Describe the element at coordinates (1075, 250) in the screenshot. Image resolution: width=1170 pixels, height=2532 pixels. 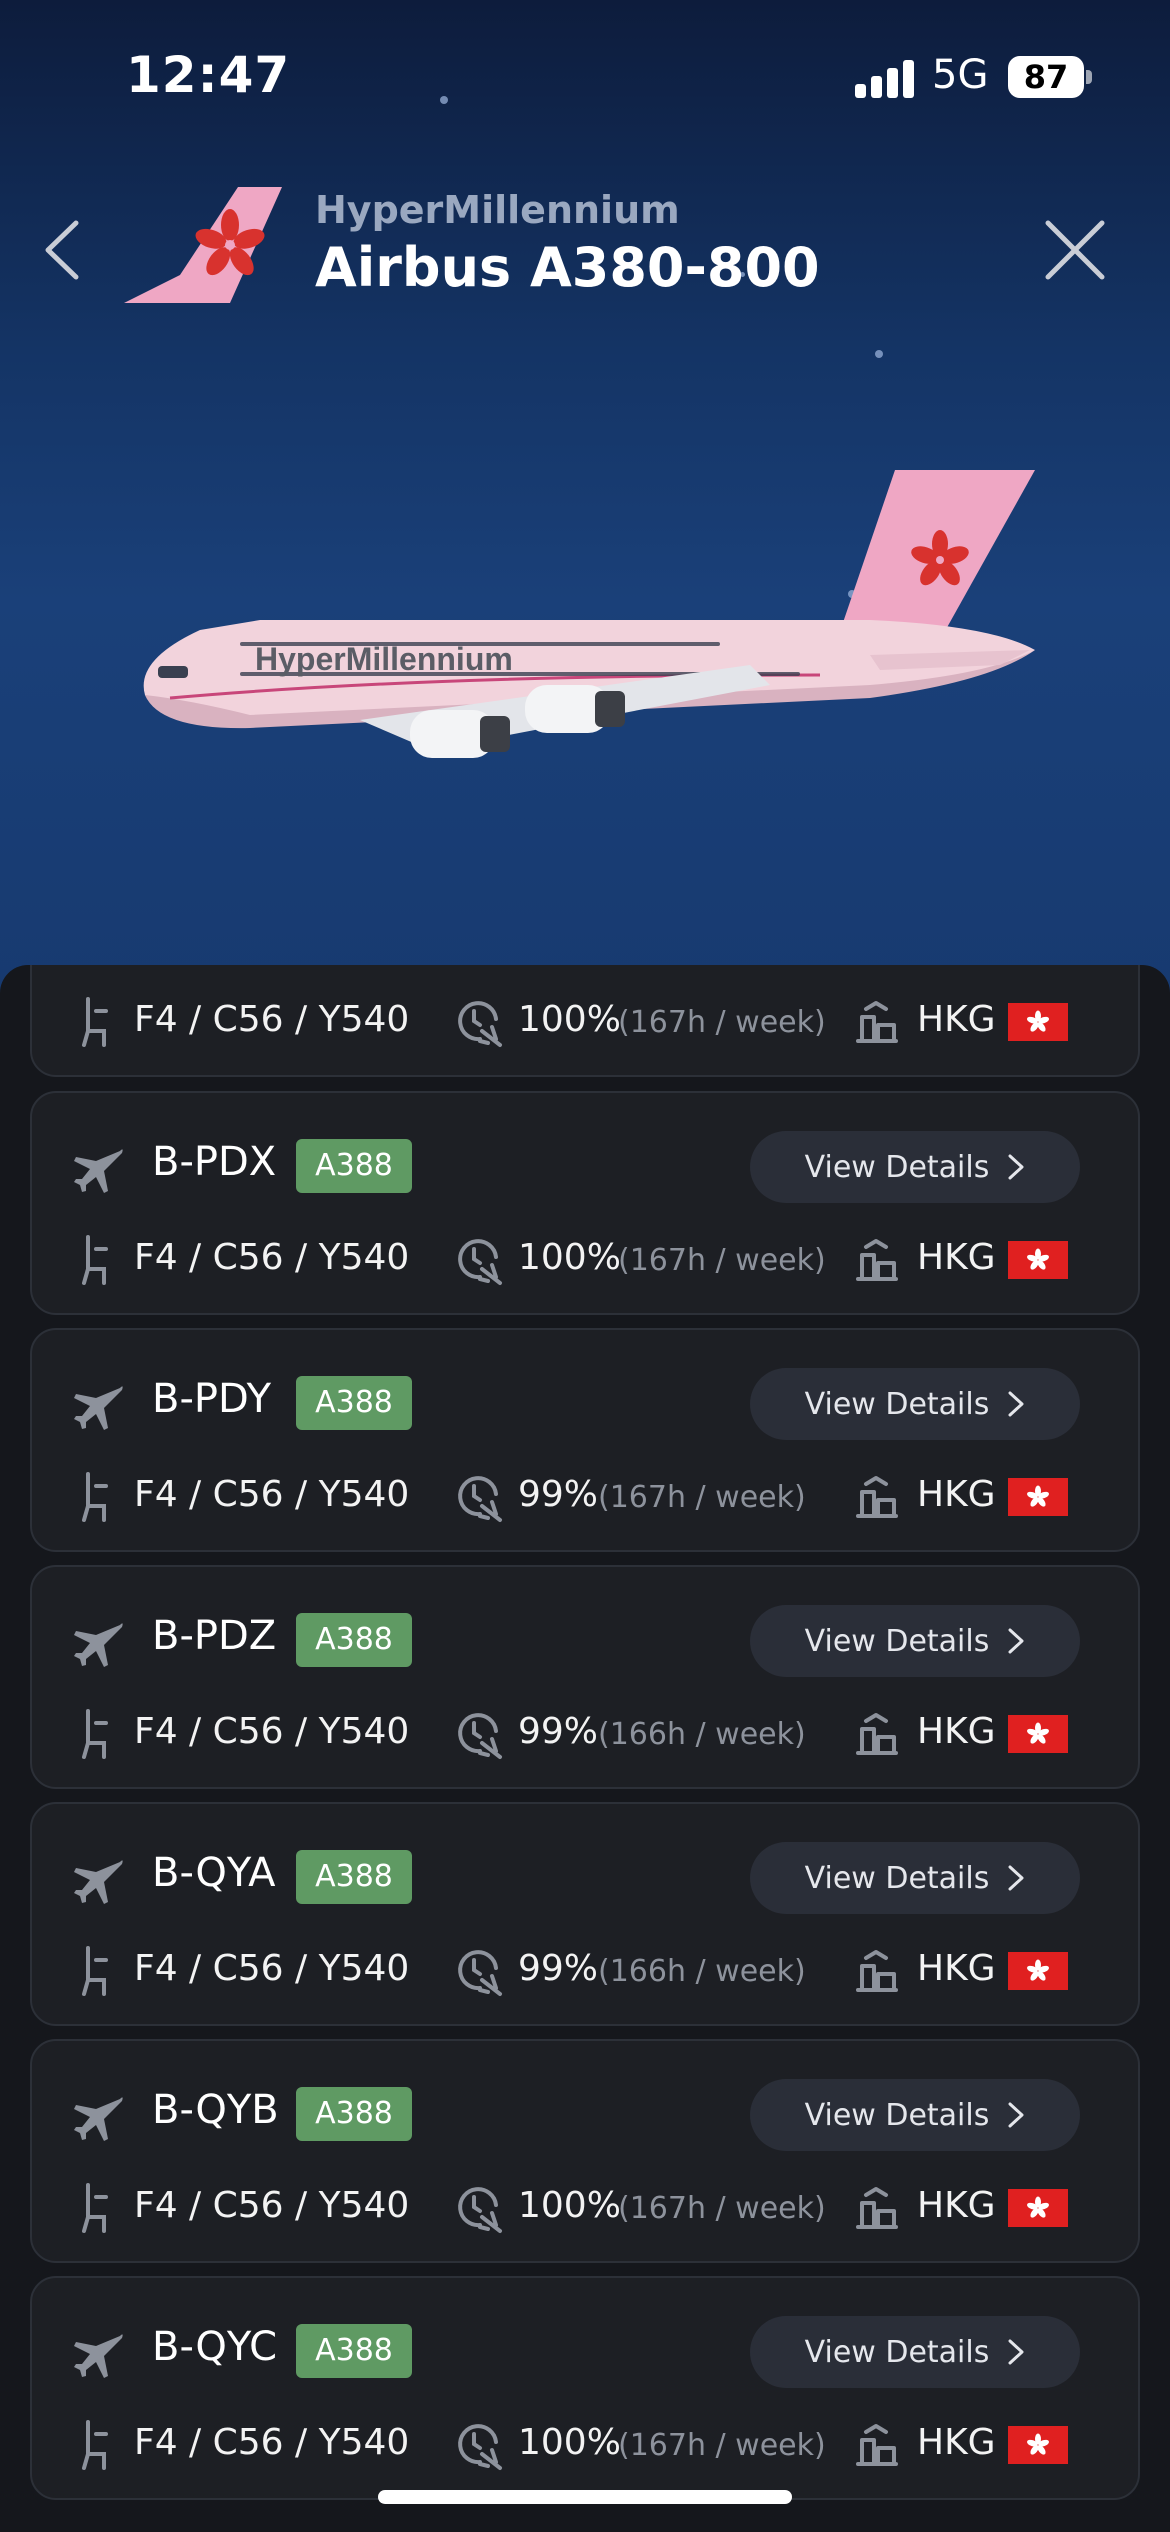
I see `close-icon` at that location.